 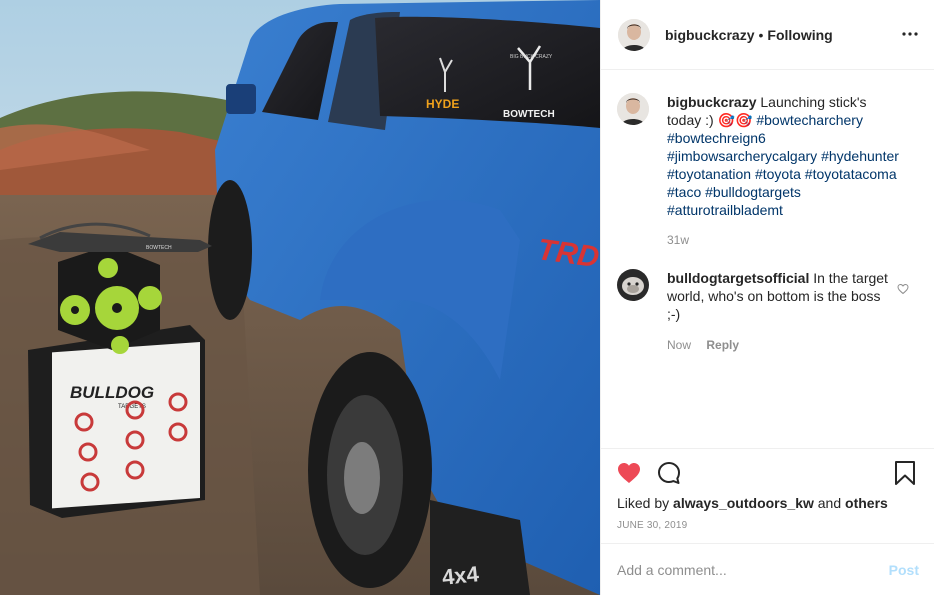 I want to click on liked-by-line: Liked by always_outdoors_kw and others, so click(x=768, y=503).